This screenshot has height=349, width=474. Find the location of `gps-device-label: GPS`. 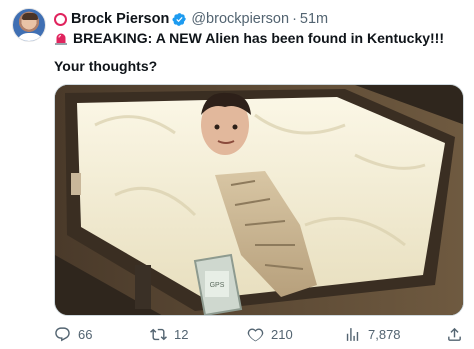

gps-device-label: GPS is located at coordinates (217, 285).